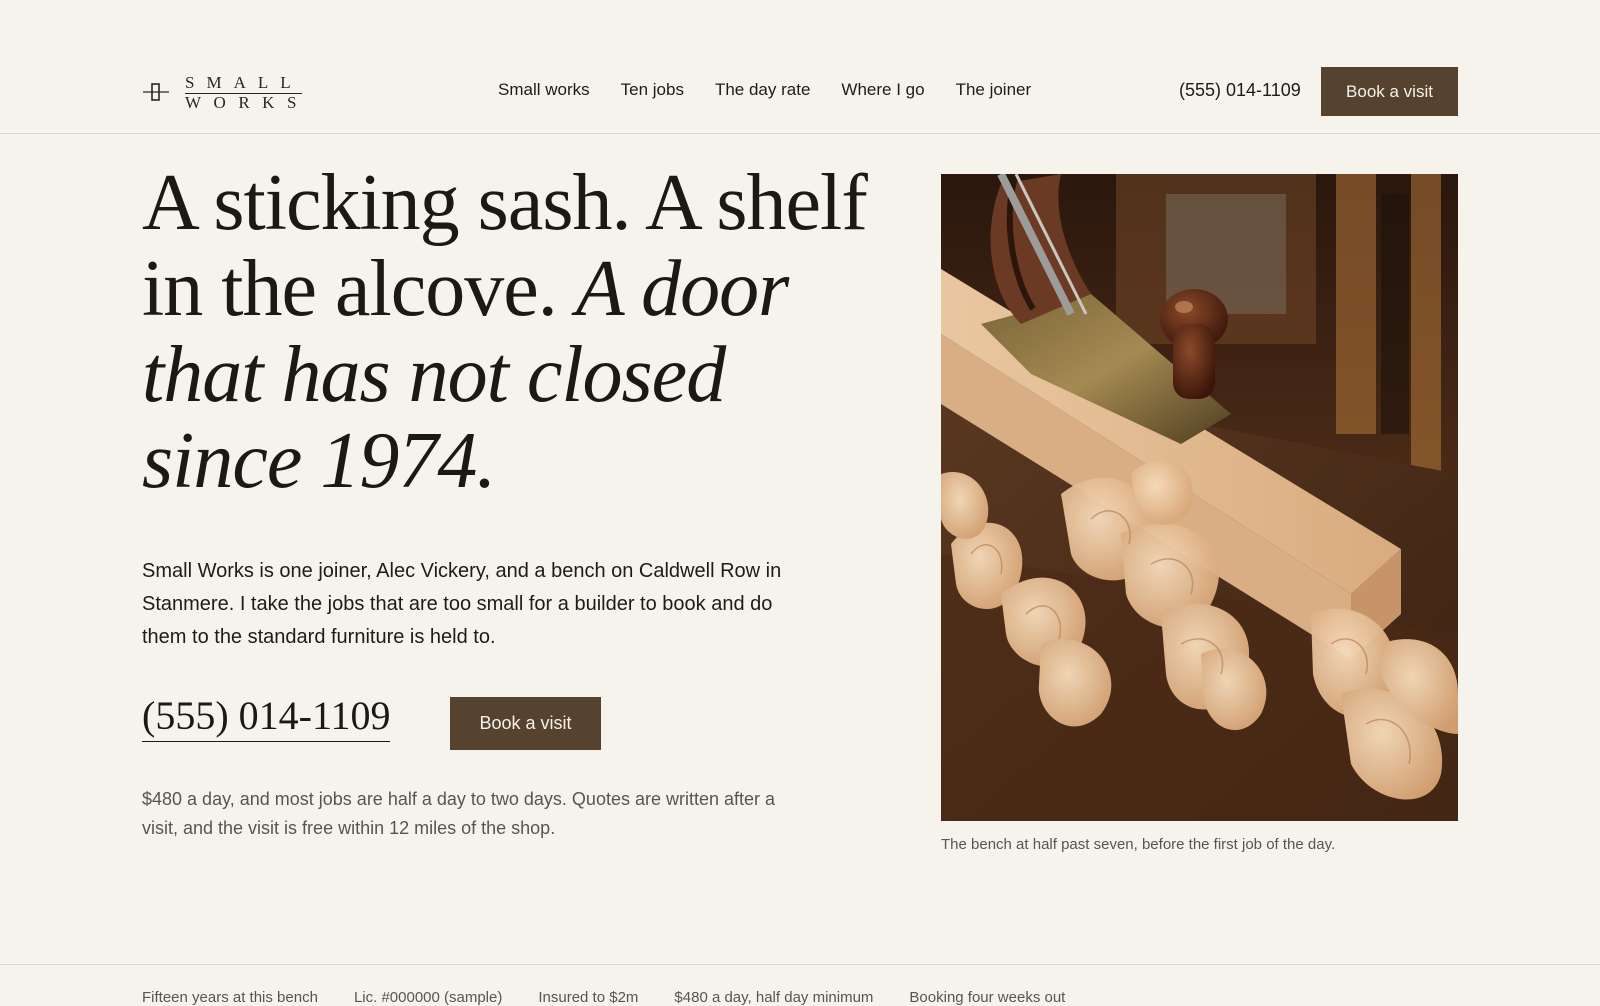 This screenshot has width=1600, height=1006. Describe the element at coordinates (882, 90) in the screenshot. I see `nav-item-where-i-go: Where I go` at that location.